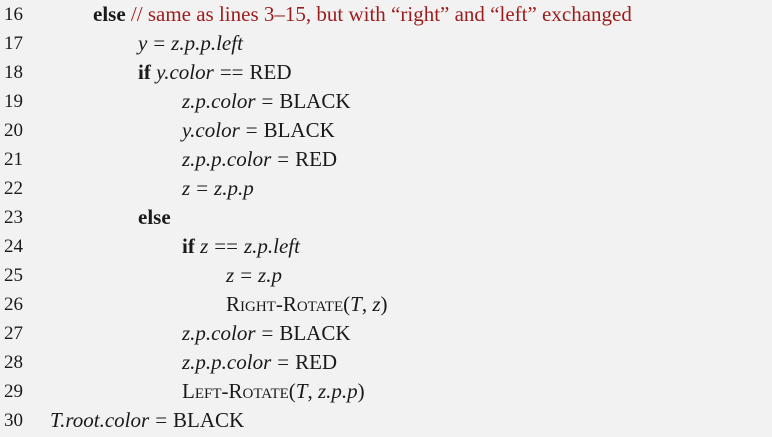  I want to click on line-number: 26, so click(13, 304).